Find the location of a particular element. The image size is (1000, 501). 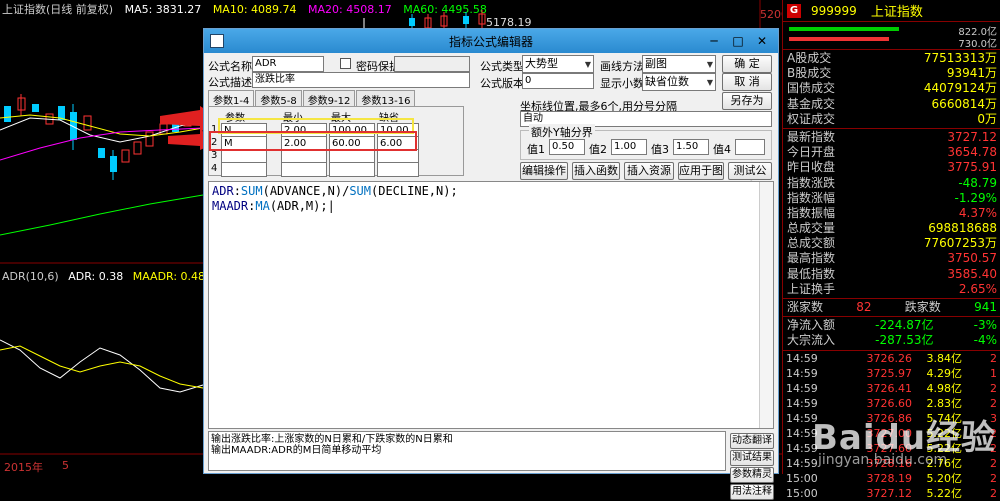

param-name-input is located at coordinates (244, 169).